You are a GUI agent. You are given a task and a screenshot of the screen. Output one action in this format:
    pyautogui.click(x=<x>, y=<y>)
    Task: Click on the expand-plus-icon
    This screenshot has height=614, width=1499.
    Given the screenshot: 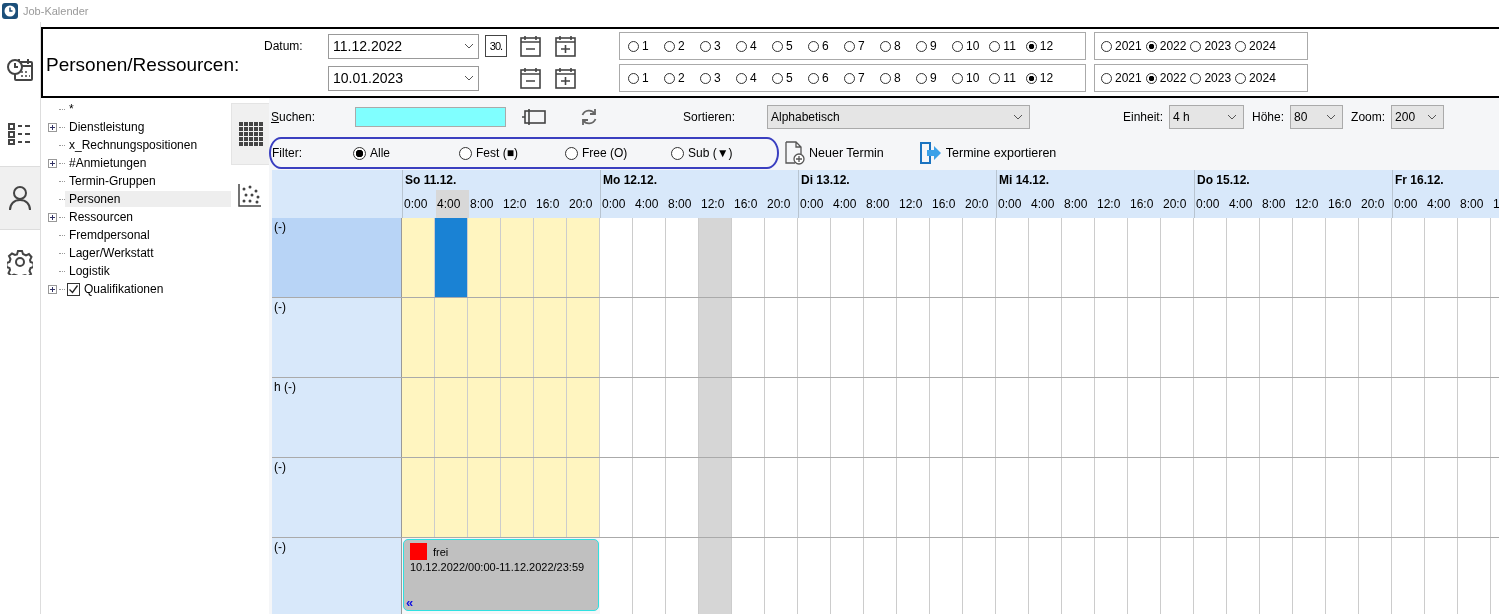 What is the action you would take?
    pyautogui.click(x=52, y=127)
    